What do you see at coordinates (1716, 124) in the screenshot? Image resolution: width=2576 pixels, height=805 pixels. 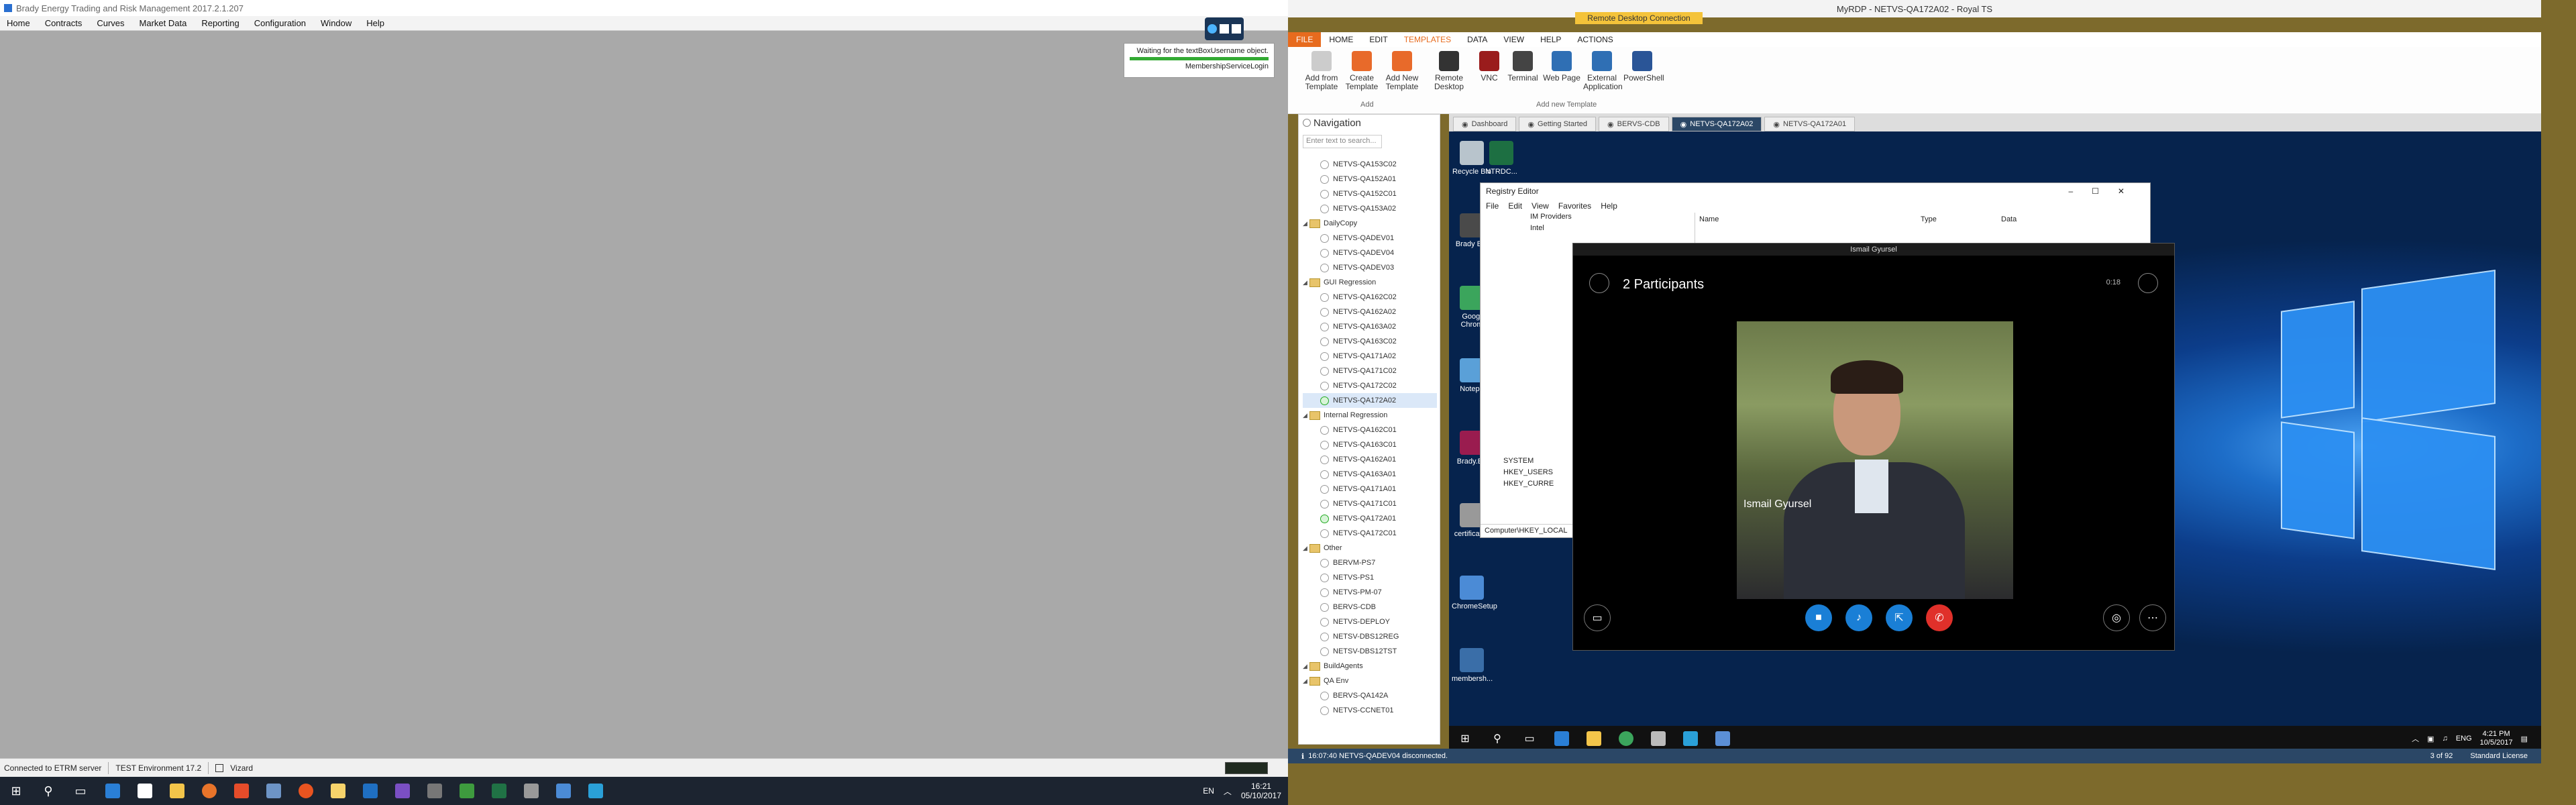 I see `session-tab: ◉ NETVS-QA172A02` at bounding box center [1716, 124].